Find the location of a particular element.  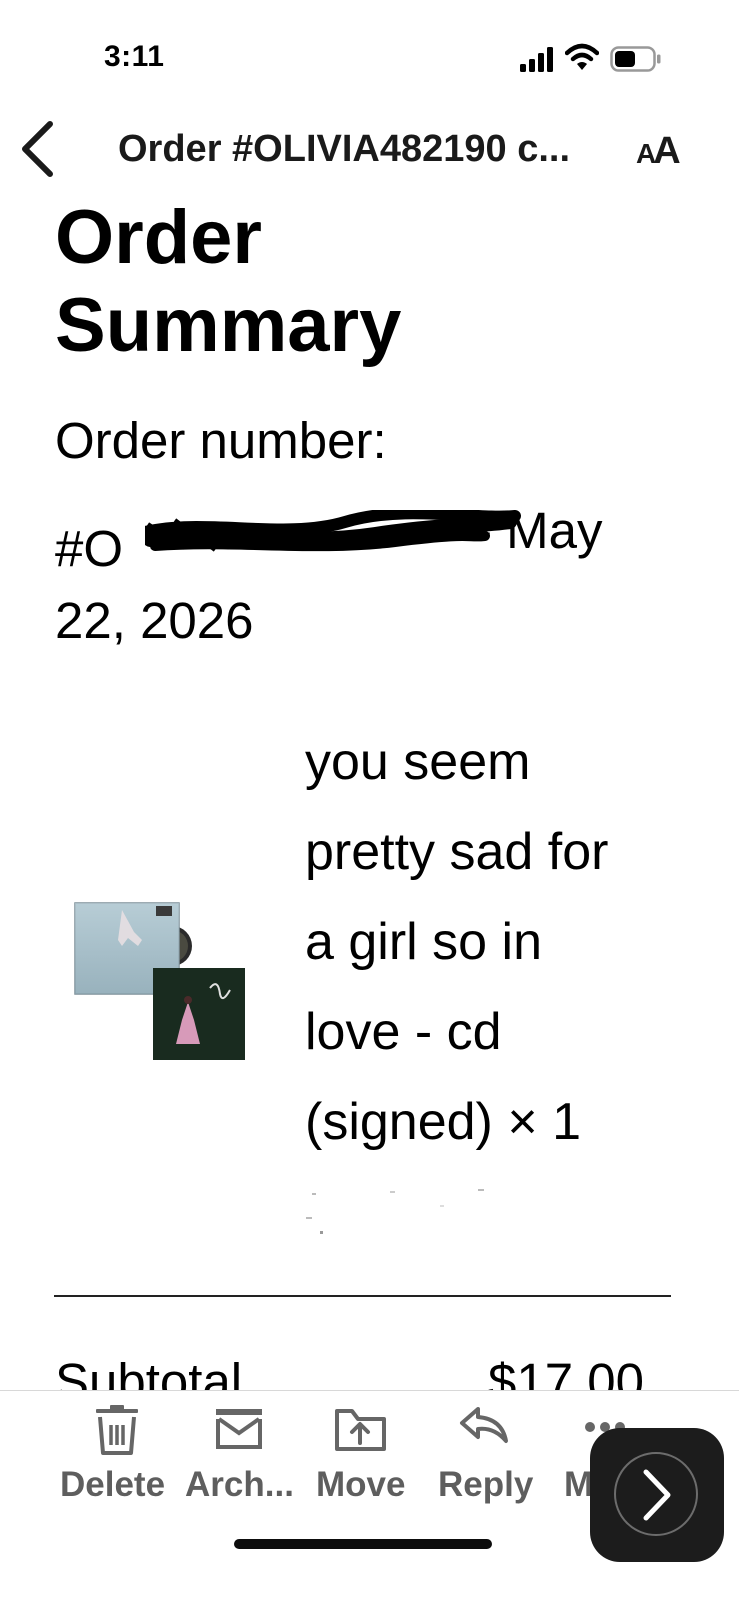

chevron-right-icon is located at coordinates (657, 1495).